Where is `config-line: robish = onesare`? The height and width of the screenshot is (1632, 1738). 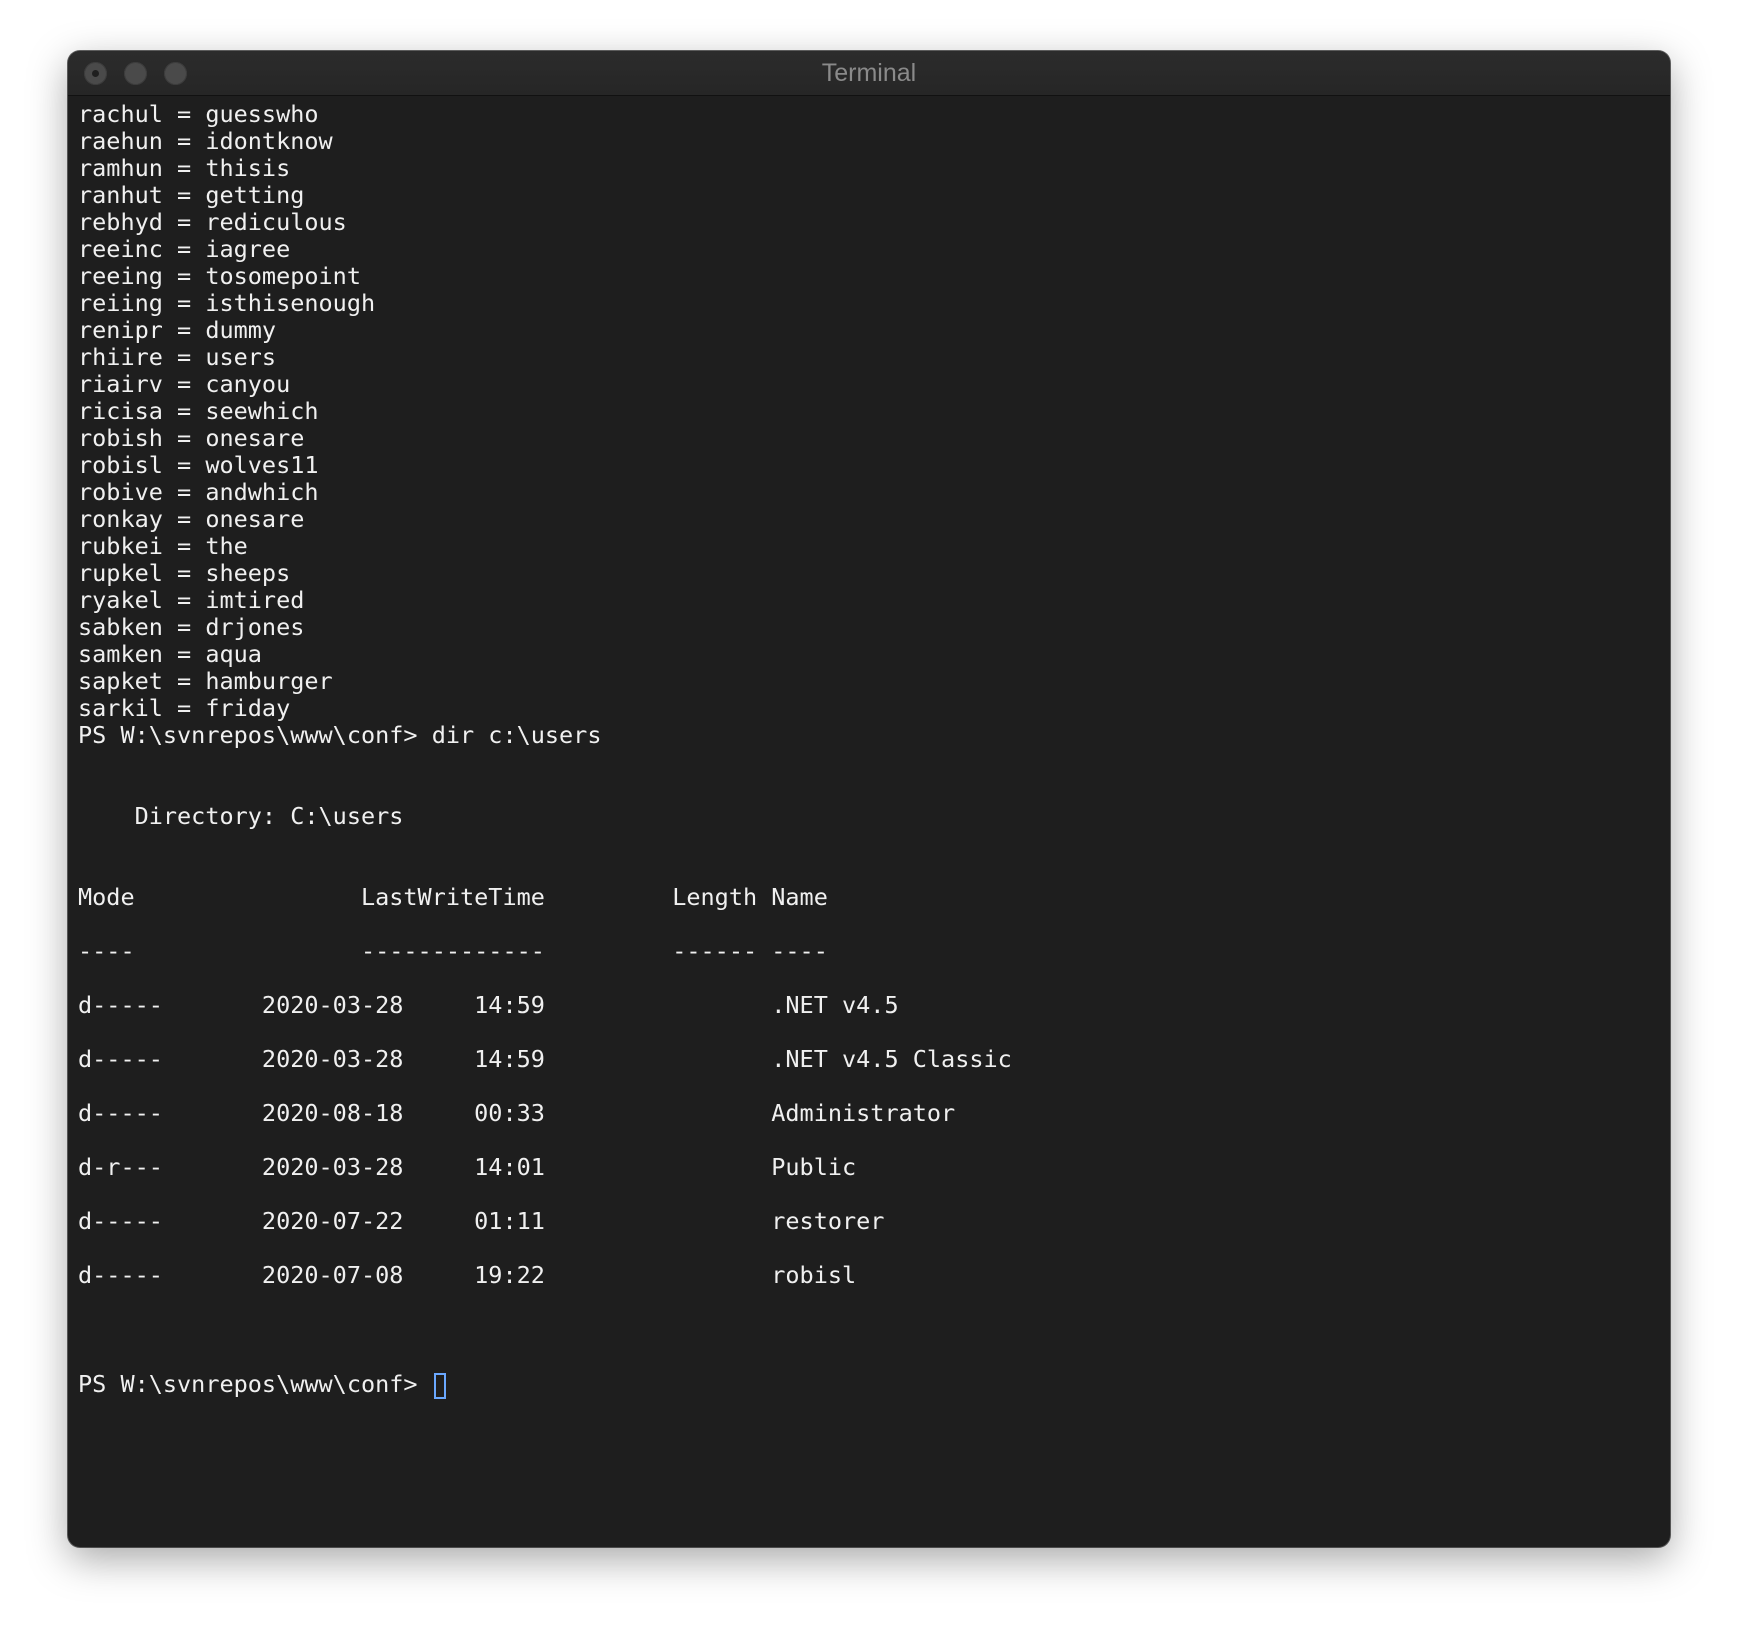
config-line: robish = onesare is located at coordinates (191, 438).